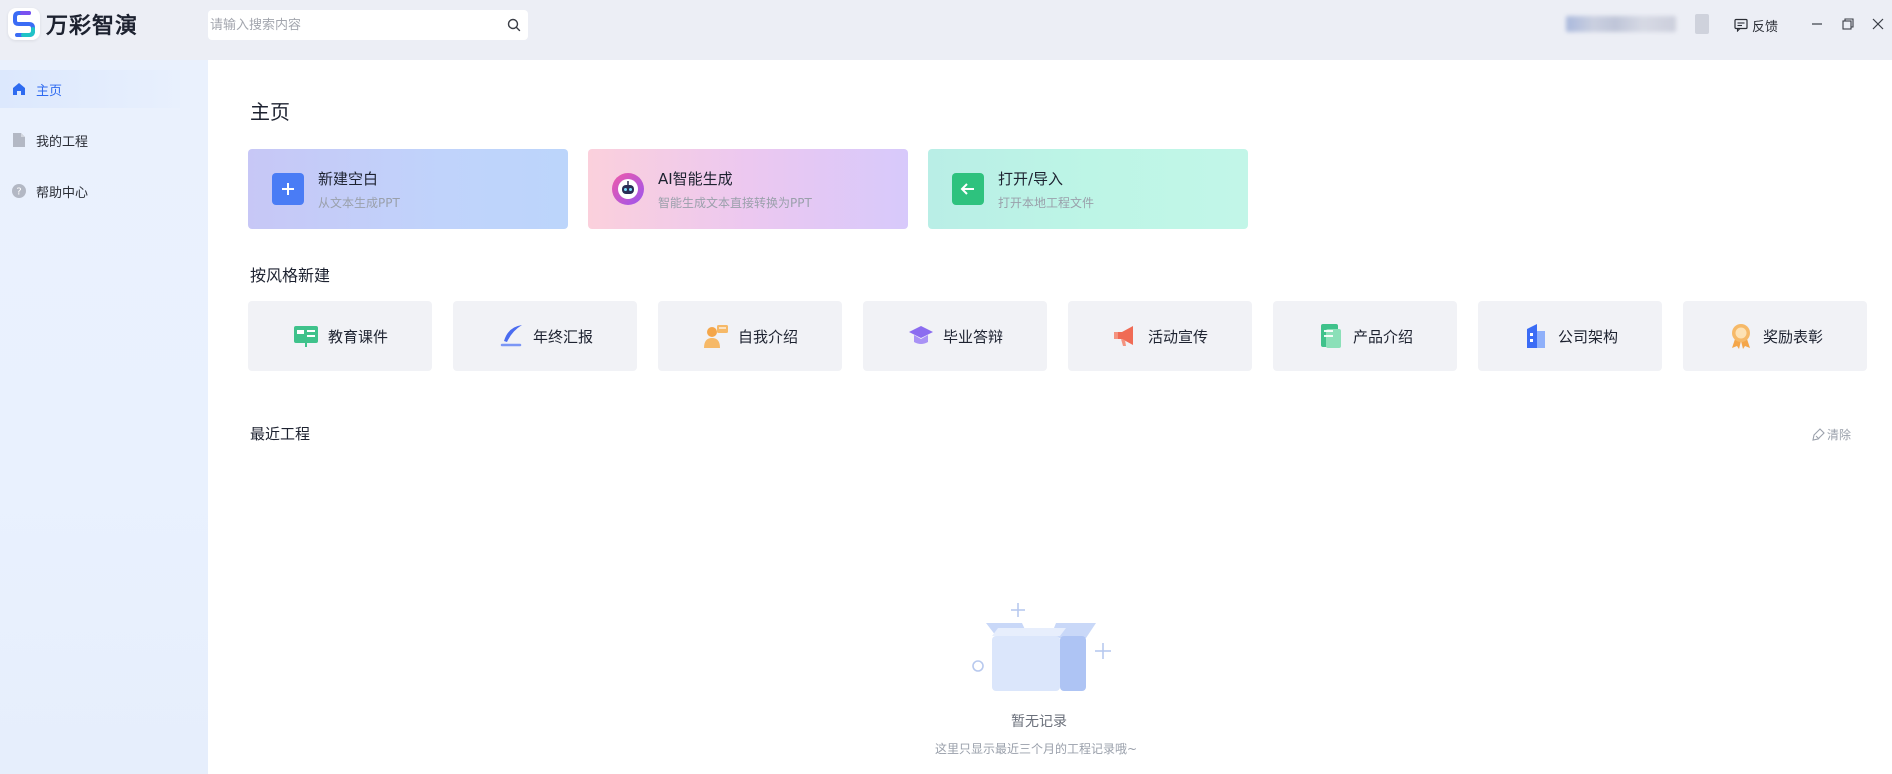  I want to click on style-card-award: 奖励表彰, so click(1775, 336).